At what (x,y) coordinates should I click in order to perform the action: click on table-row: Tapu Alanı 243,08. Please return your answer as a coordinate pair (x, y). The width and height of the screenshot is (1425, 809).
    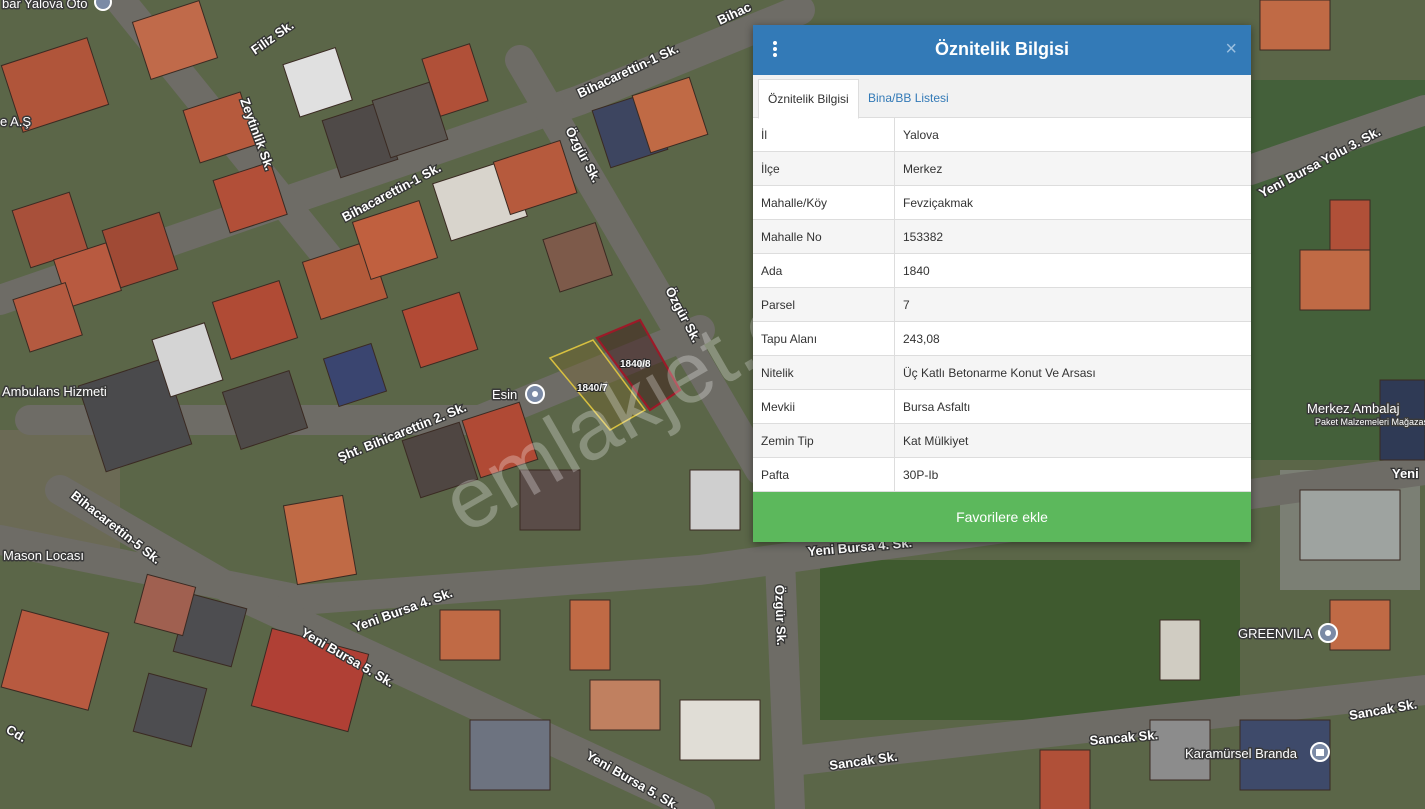
    Looking at the image, I should click on (1002, 338).